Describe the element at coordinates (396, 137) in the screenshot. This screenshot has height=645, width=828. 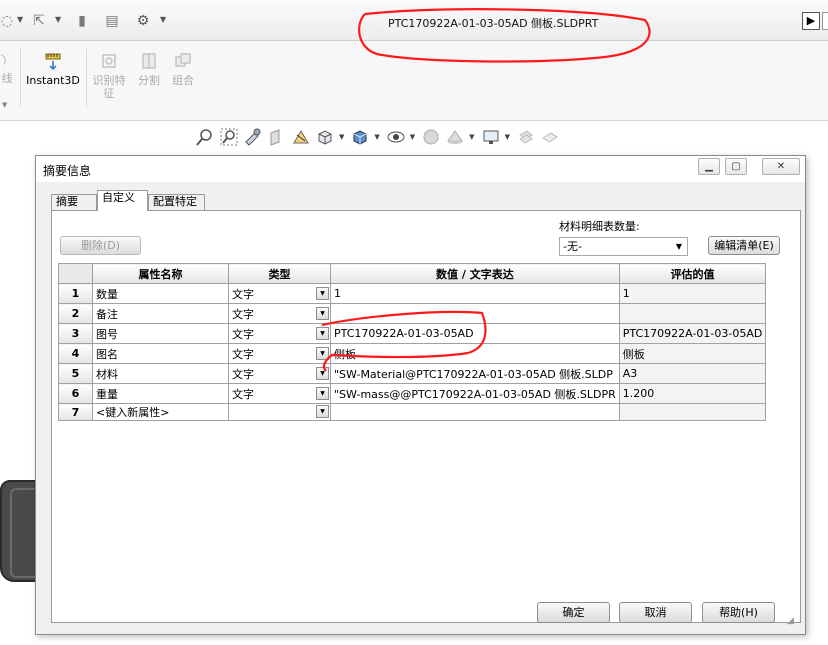
I see `hide-show-items-icon` at that location.